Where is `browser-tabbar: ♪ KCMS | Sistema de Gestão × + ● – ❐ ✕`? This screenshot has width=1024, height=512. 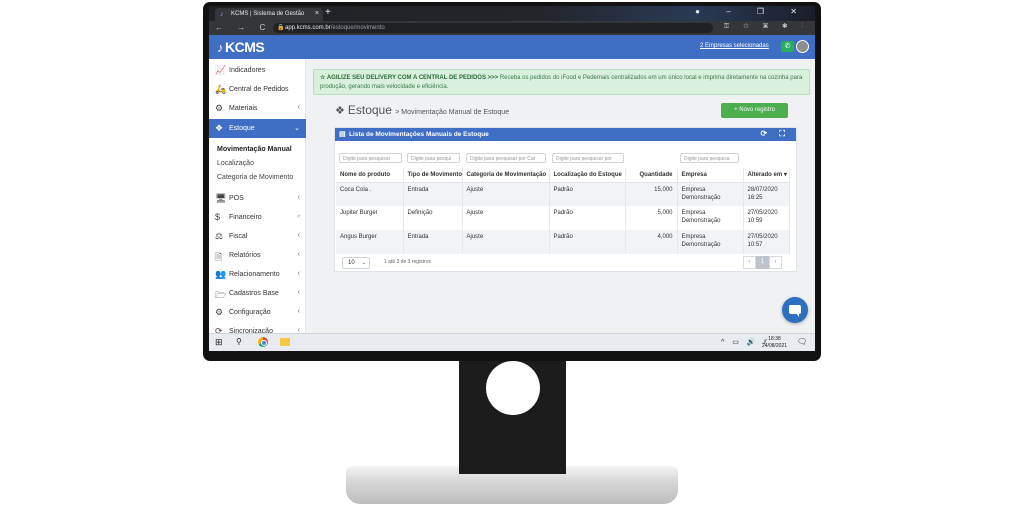
browser-tabbar: ♪ KCMS | Sistema de Gestão × + ● – ❐ ✕ is located at coordinates (512, 13).